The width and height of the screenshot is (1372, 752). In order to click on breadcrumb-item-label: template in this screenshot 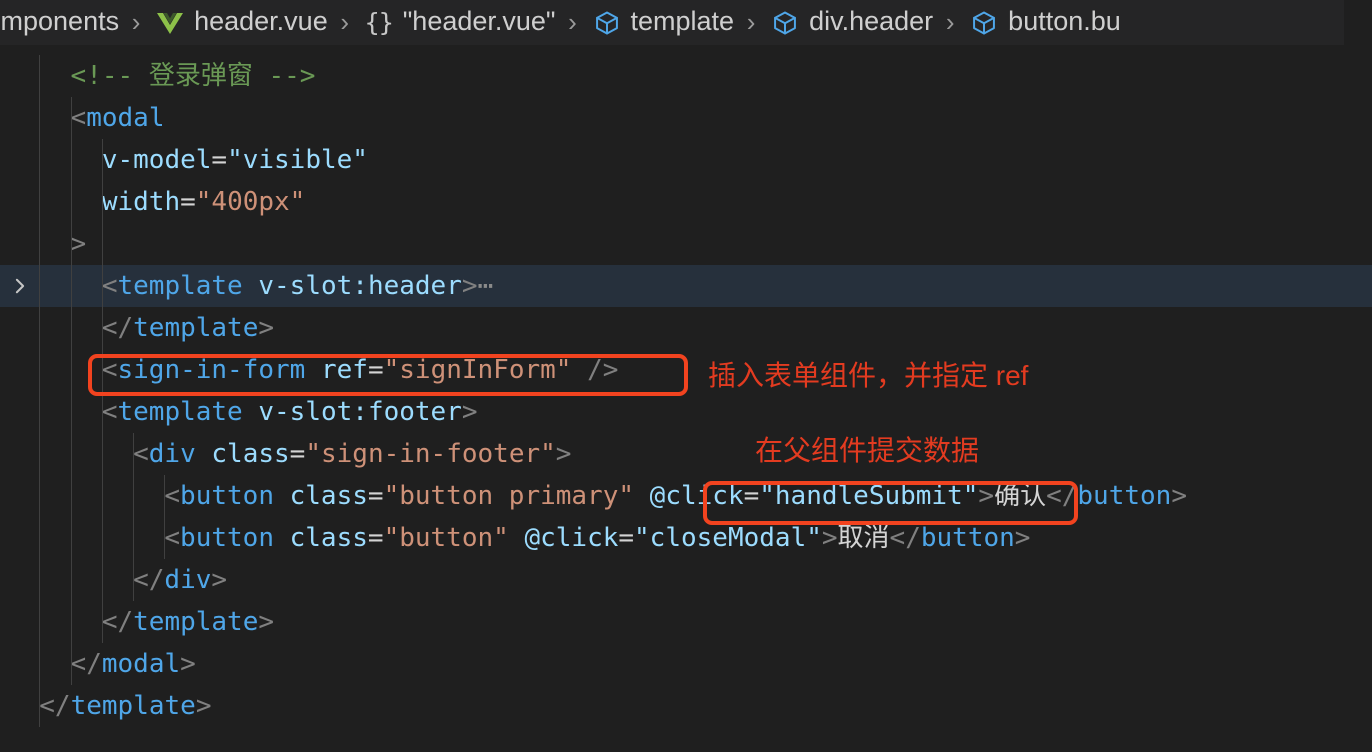, I will do `click(682, 21)`.